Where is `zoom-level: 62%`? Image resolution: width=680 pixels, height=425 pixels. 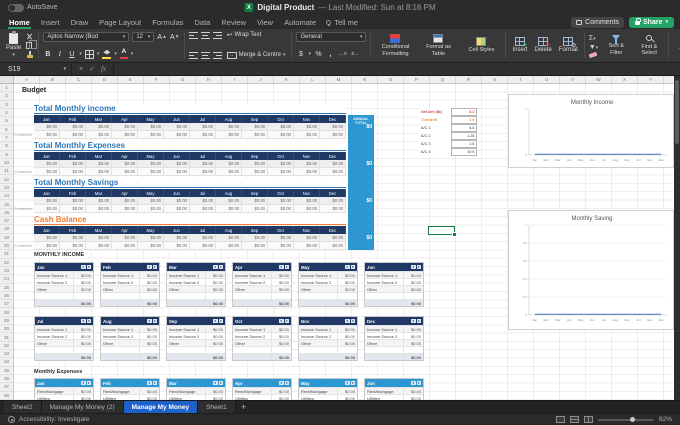
zoom-level: 62% is located at coordinates (665, 419).